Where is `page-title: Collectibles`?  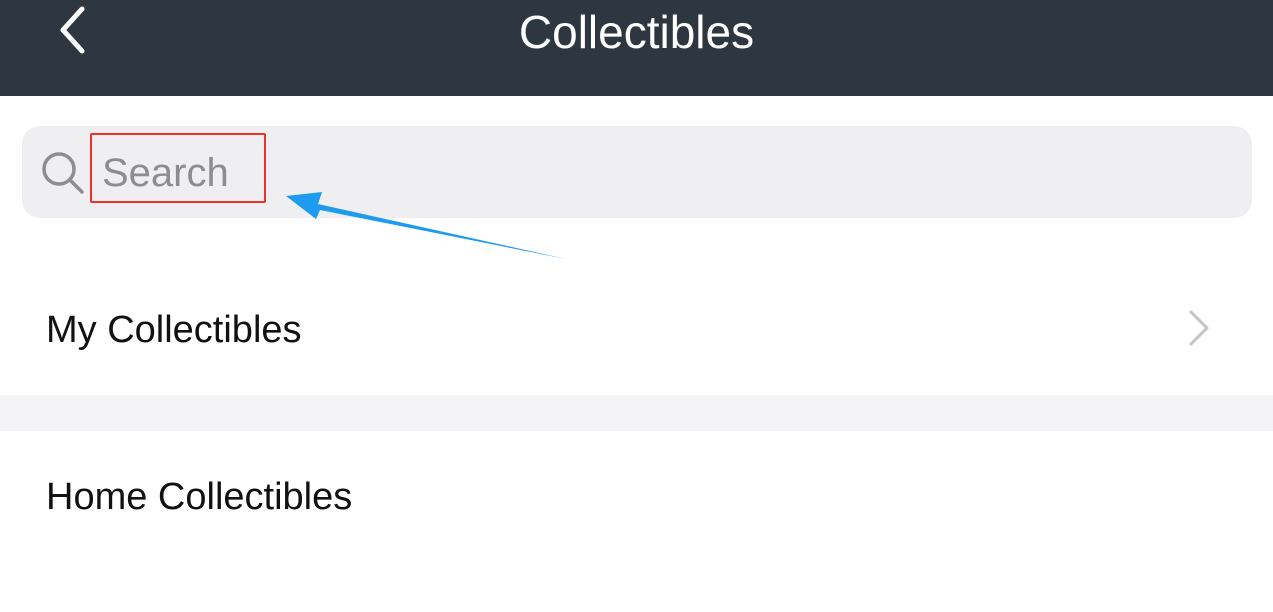 page-title: Collectibles is located at coordinates (636, 32).